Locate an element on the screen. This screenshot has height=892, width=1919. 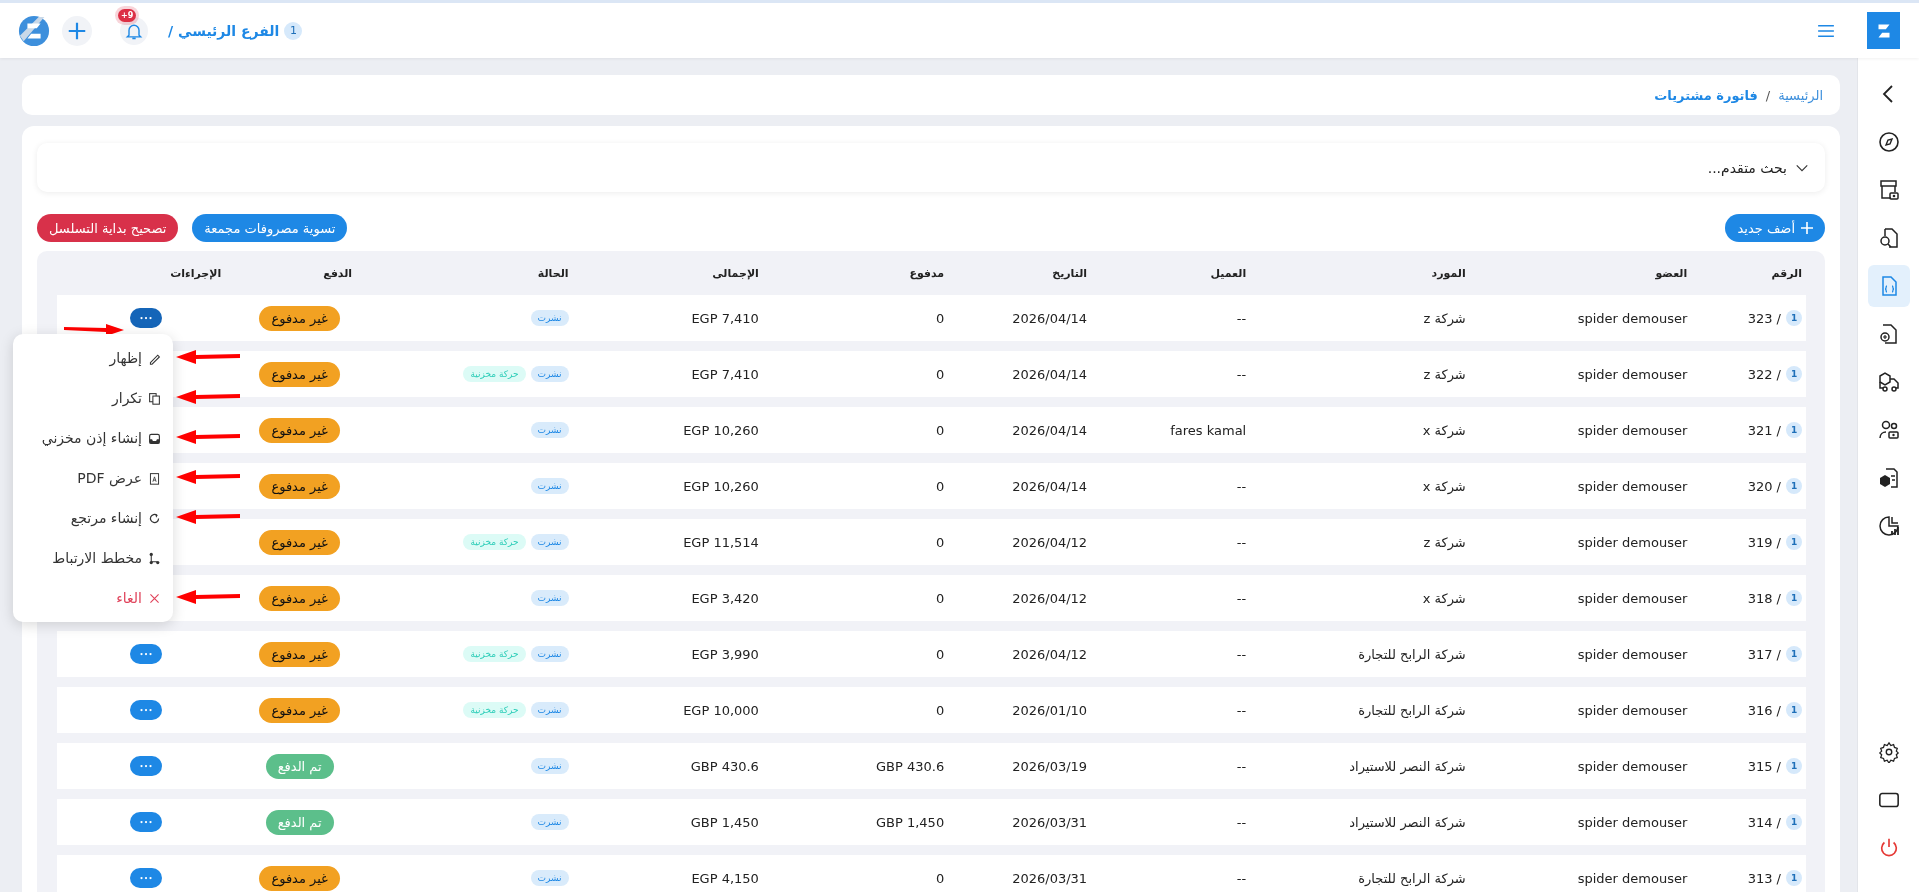
menu-item: إظهار is located at coordinates (93, 358).